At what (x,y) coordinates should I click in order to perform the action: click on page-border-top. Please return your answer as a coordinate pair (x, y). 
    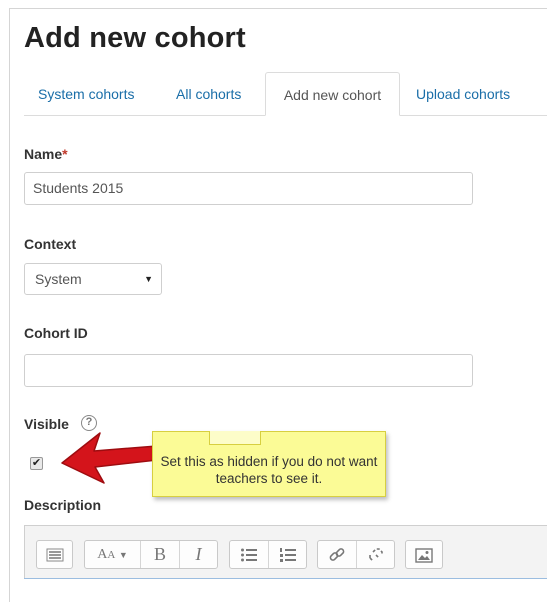
    Looking at the image, I should click on (278, 8).